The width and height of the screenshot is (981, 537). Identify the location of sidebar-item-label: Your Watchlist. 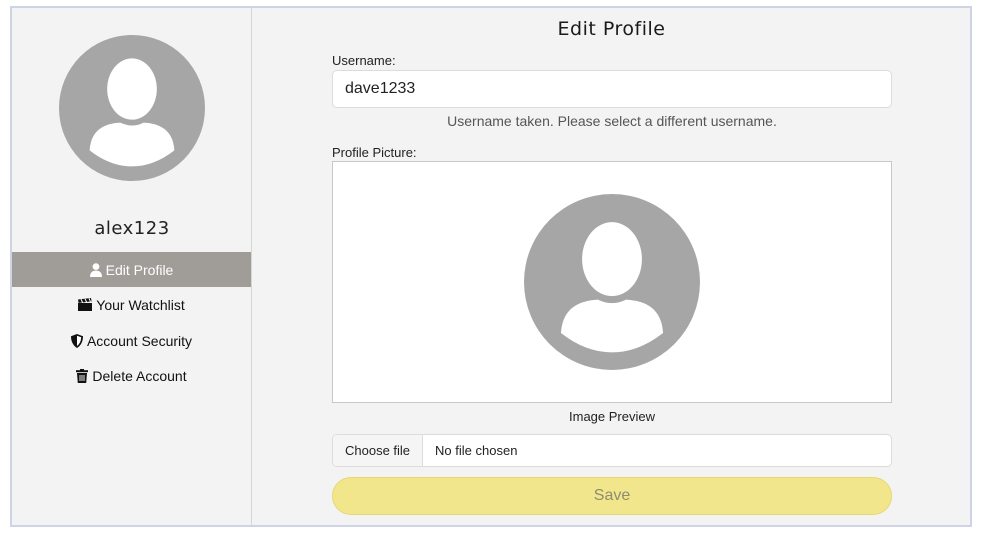
(140, 304).